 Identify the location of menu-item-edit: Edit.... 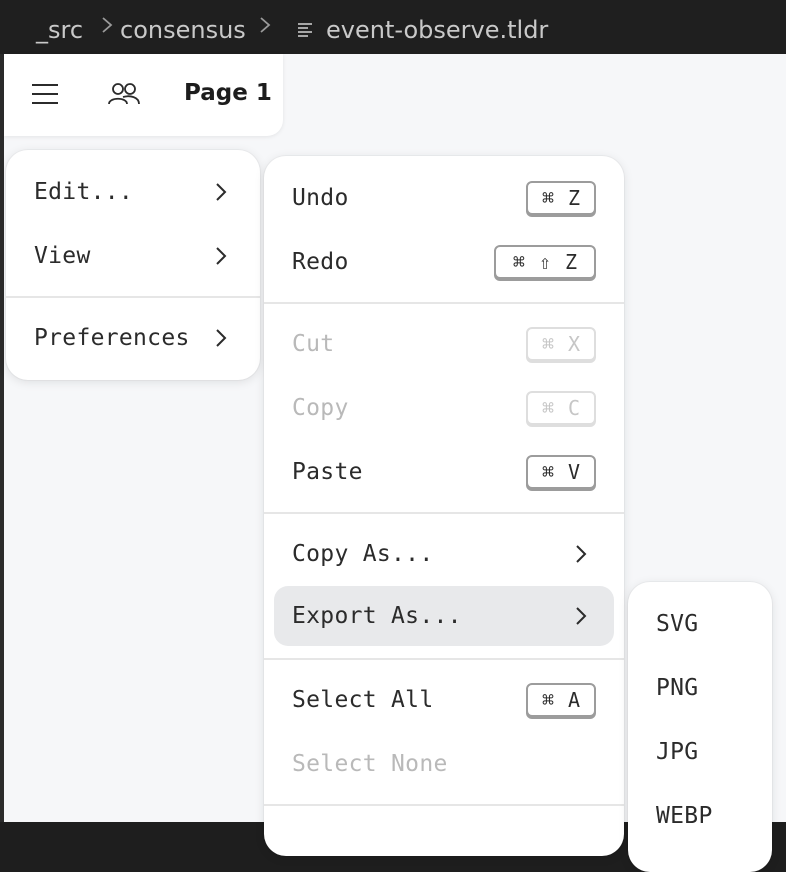
(133, 192).